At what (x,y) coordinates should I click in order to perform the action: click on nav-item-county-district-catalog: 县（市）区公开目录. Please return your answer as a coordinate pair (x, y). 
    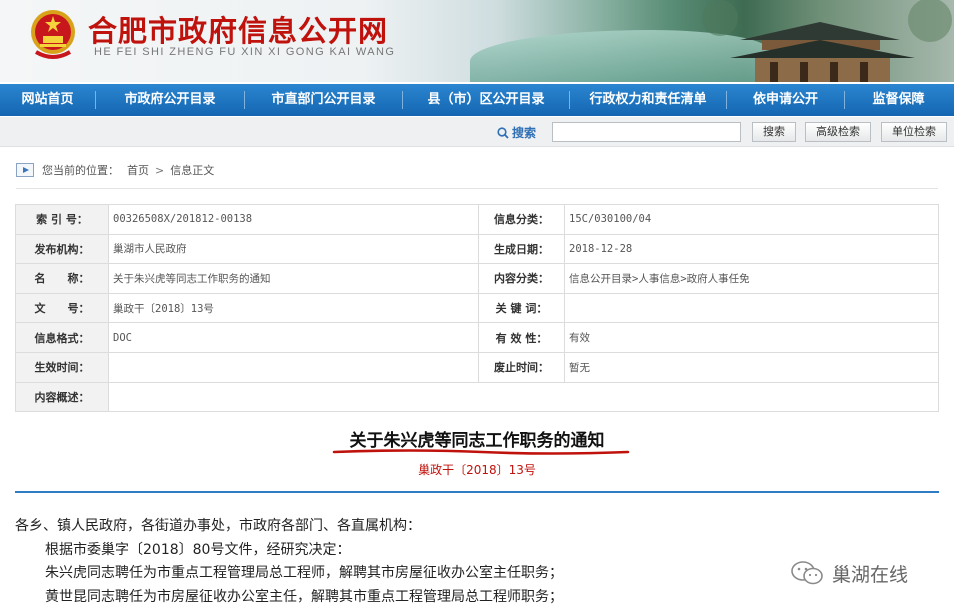
    Looking at the image, I should click on (486, 100).